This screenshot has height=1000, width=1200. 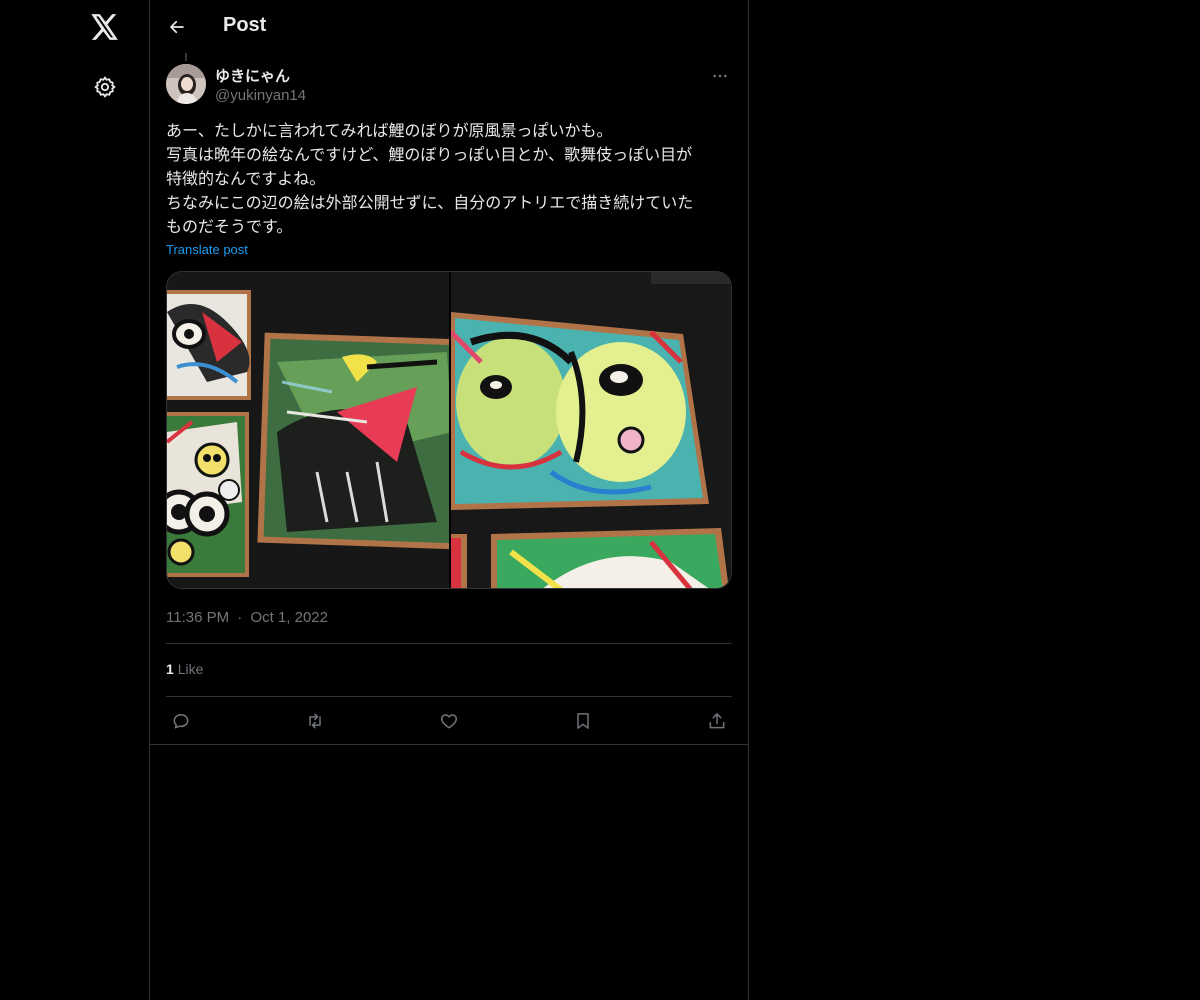 What do you see at coordinates (245, 25) in the screenshot?
I see `page-title: Post` at bounding box center [245, 25].